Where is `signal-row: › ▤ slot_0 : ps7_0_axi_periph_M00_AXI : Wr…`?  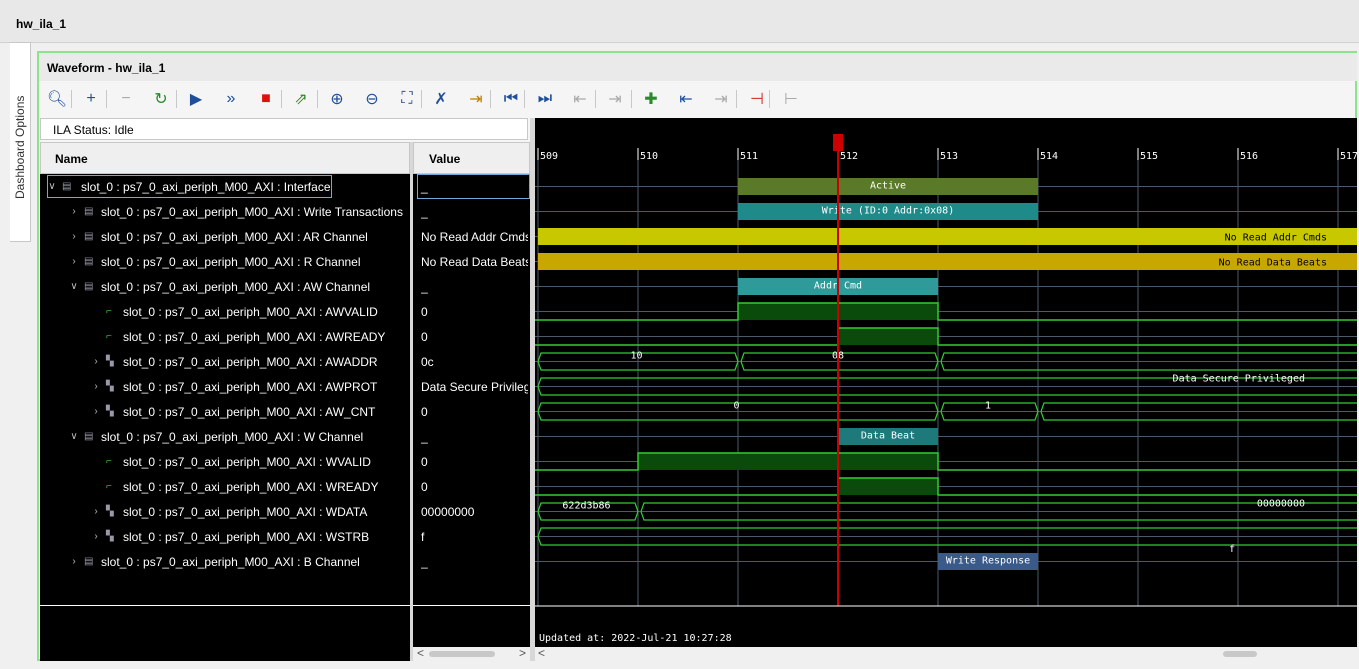
signal-row: › ▤ slot_0 : ps7_0_axi_periph_M00_AXI : Wr… is located at coordinates (235, 211).